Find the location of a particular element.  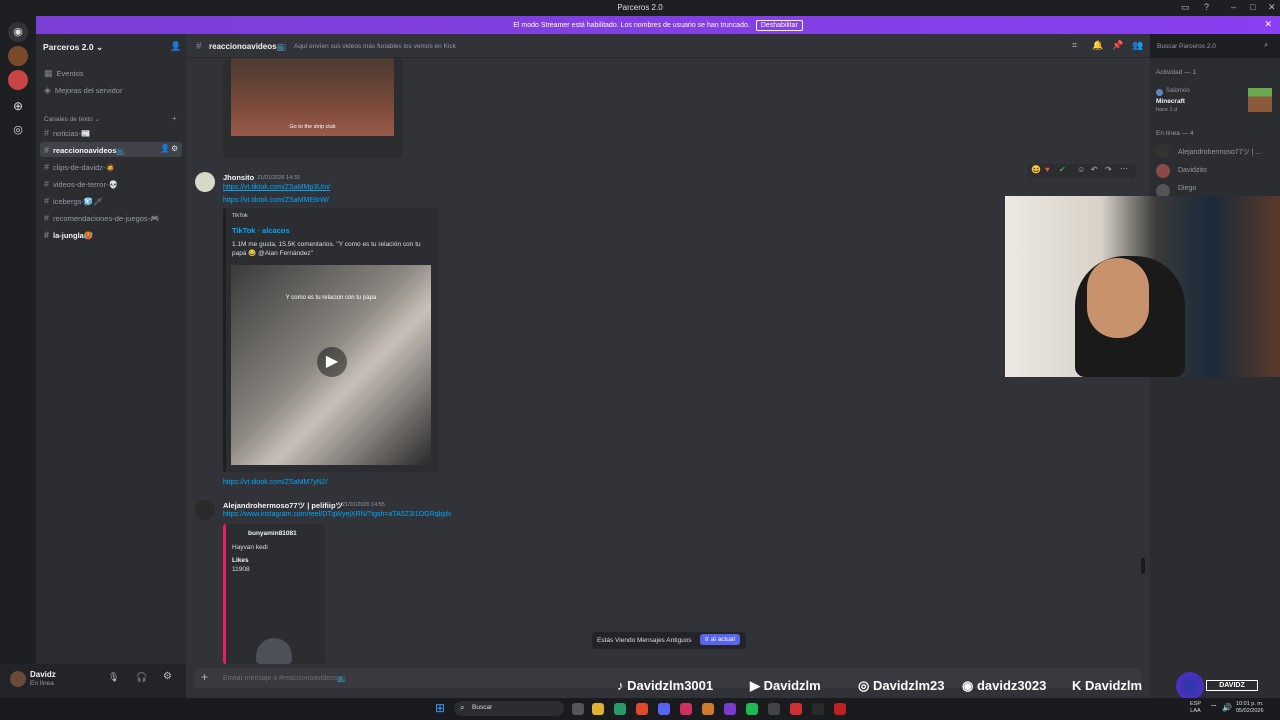

close-window-button: ✕ is located at coordinates (1272, 7).